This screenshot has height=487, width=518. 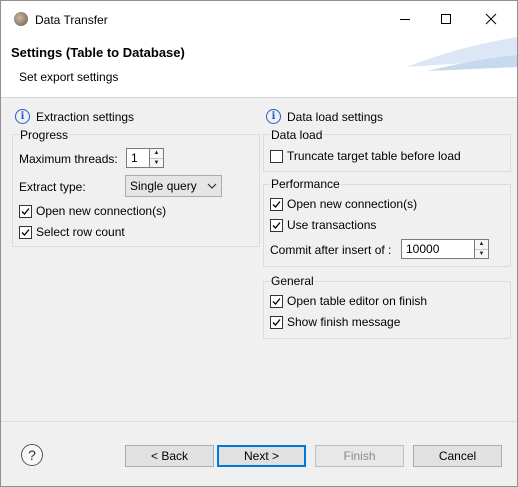 What do you see at coordinates (387, 310) in the screenshot?
I see `general-group` at bounding box center [387, 310].